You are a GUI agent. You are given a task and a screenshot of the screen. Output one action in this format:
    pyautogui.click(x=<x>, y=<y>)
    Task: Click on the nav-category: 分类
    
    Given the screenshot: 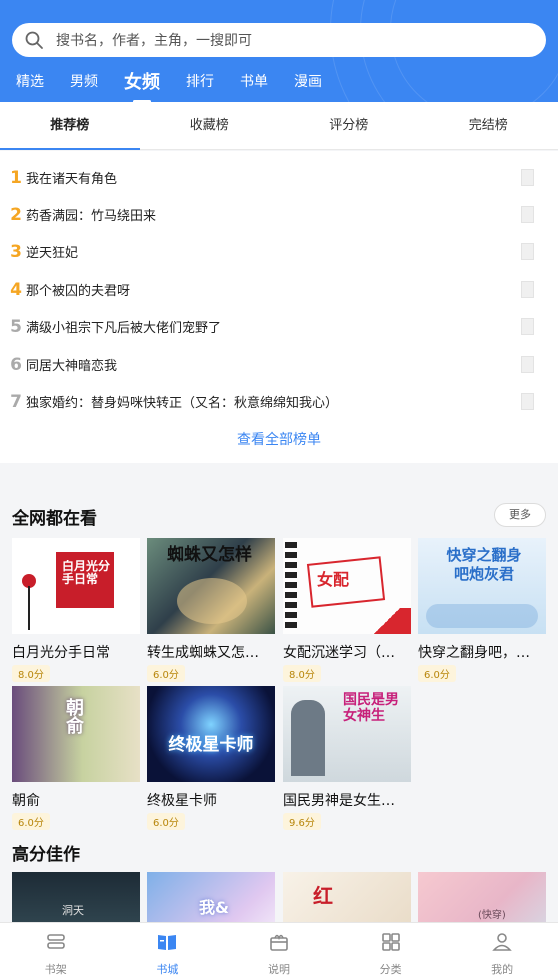 What is the action you would take?
    pyautogui.click(x=391, y=949)
    